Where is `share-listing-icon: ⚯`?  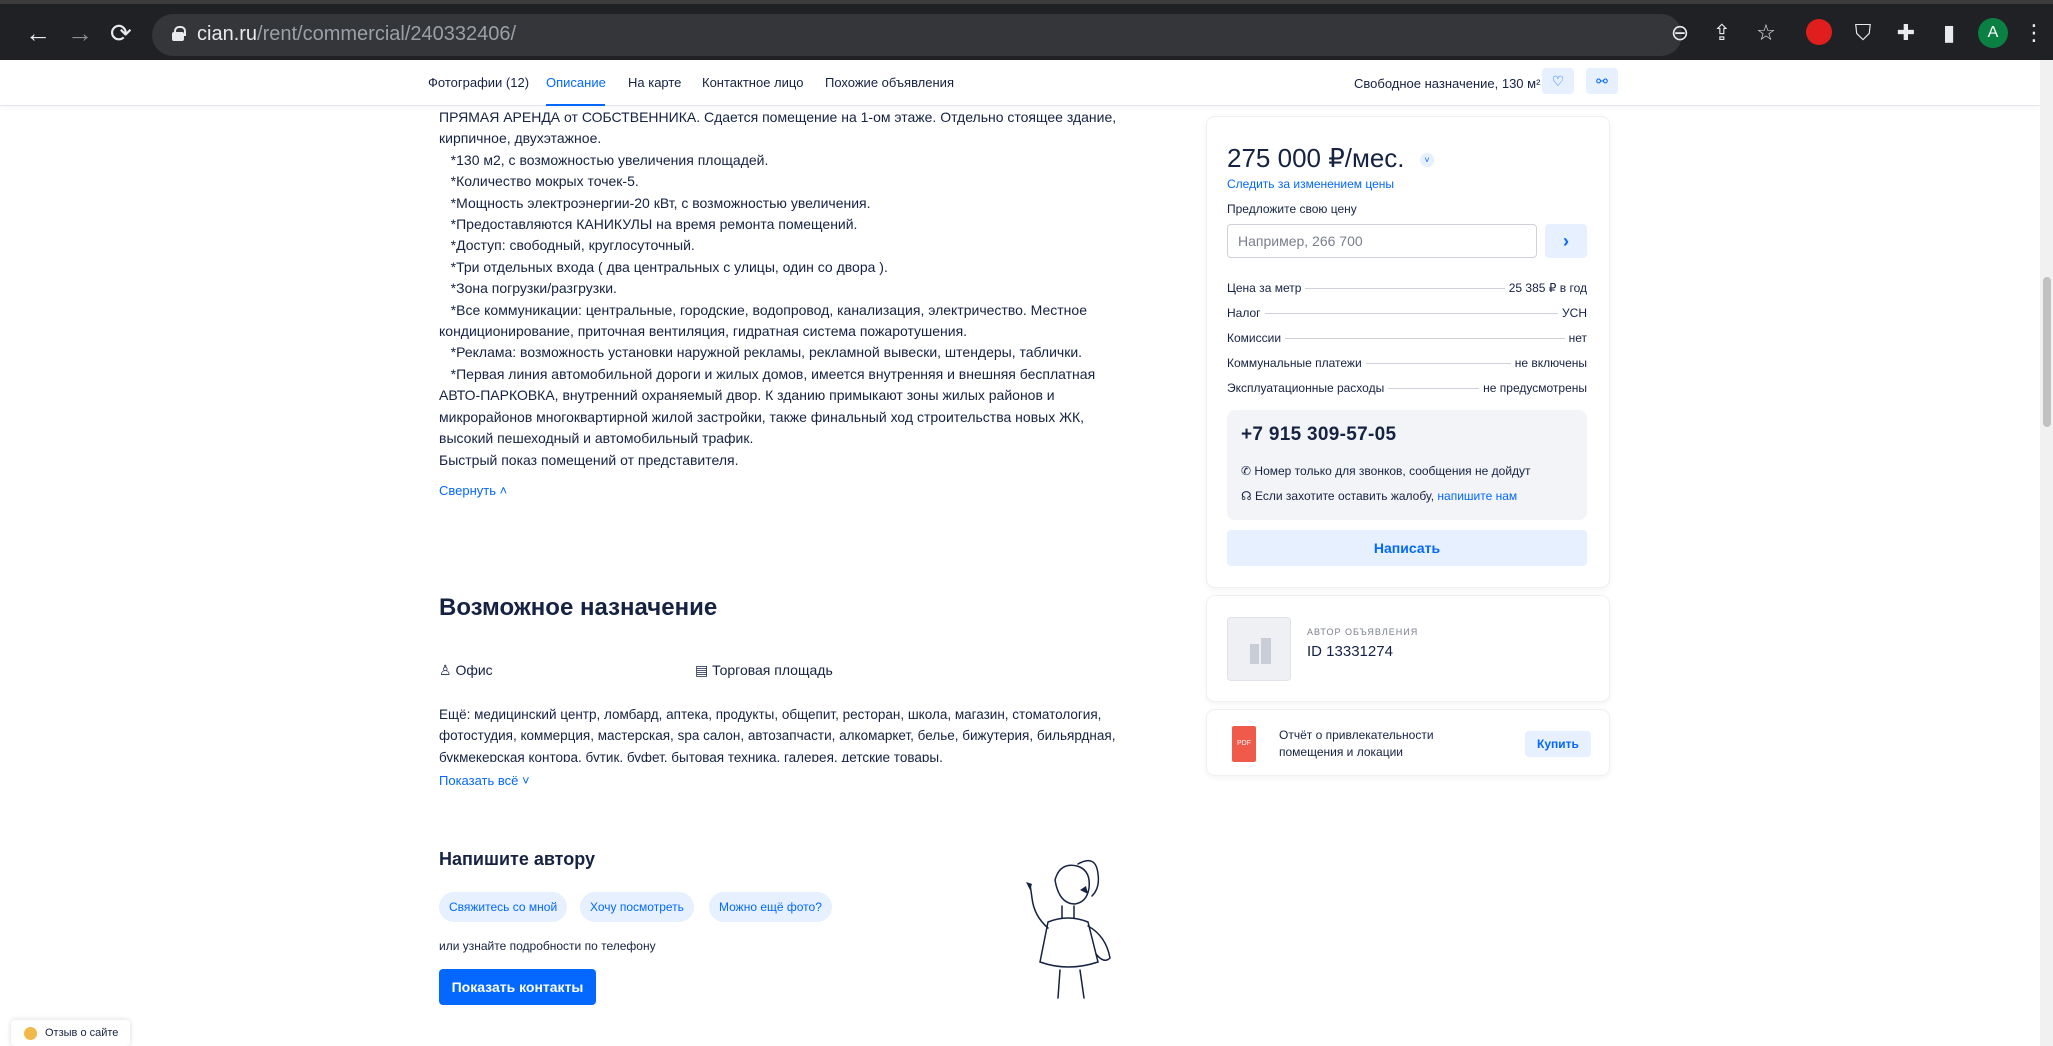
share-listing-icon: ⚯ is located at coordinates (1602, 81).